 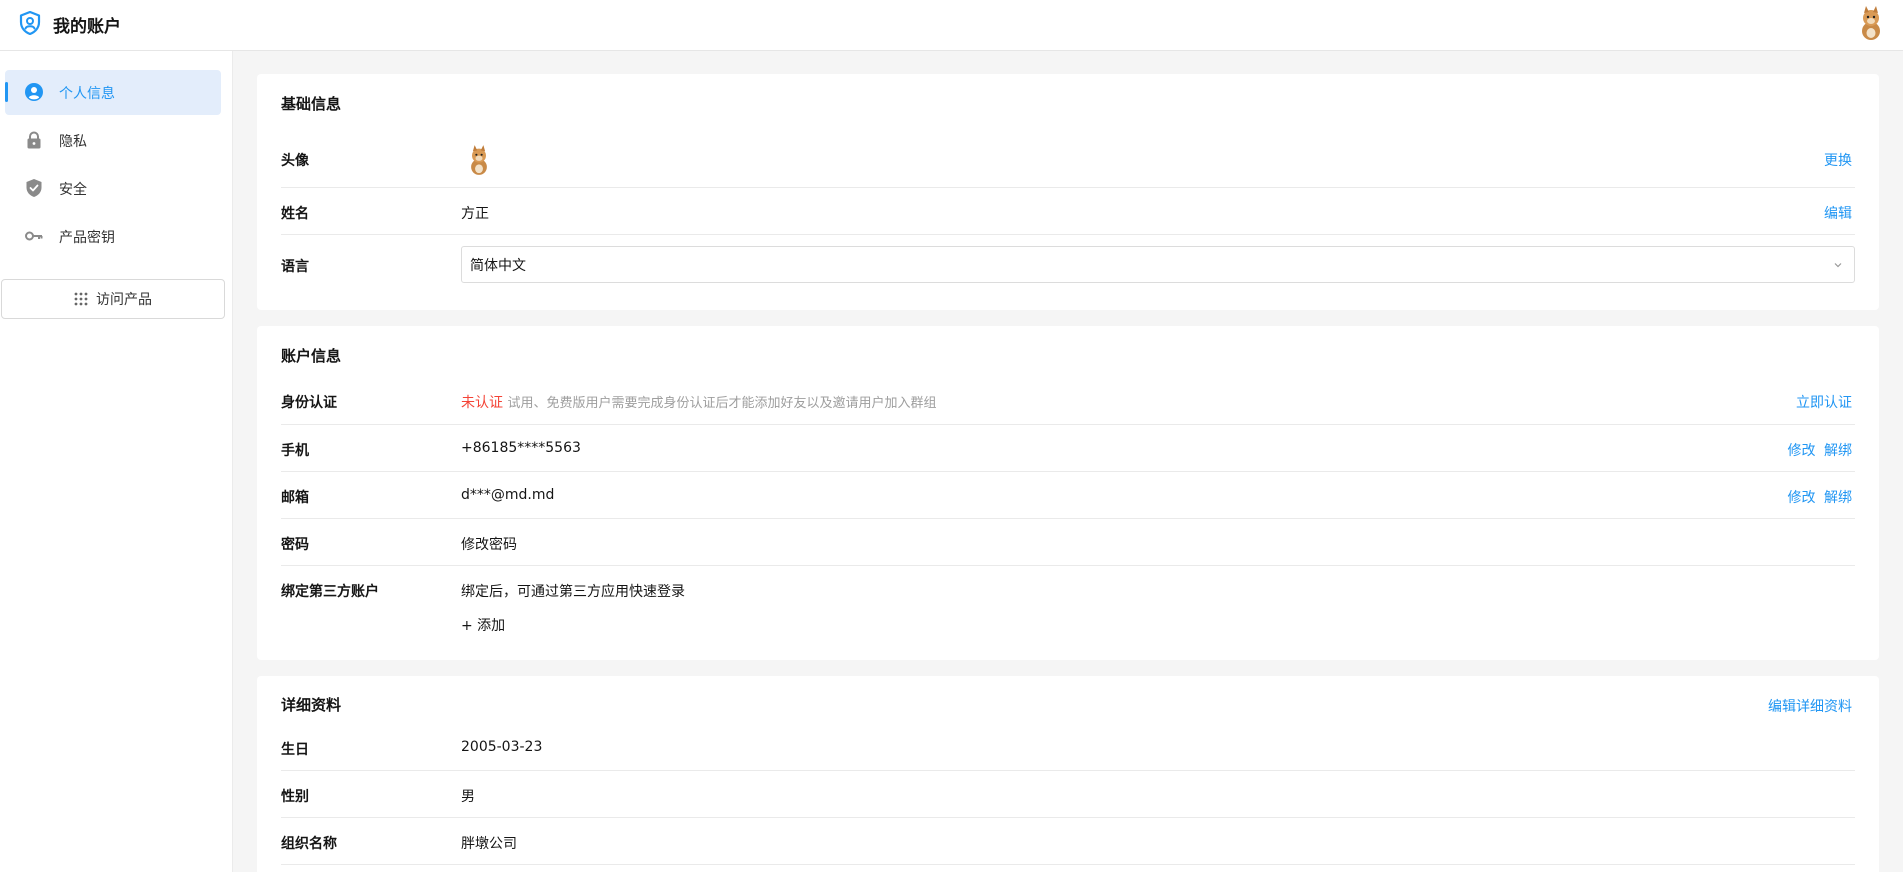 I want to click on sidebar-item-profile: 个人信息, so click(x=113, y=92).